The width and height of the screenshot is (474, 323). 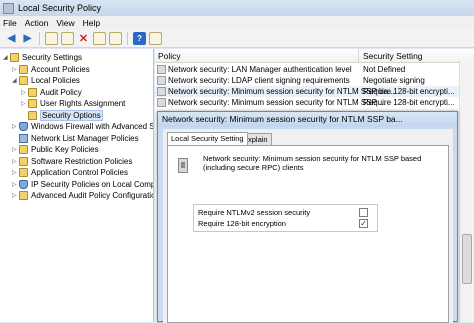 I want to click on tree-item: ▷ Account Policies, so click(x=51, y=69).